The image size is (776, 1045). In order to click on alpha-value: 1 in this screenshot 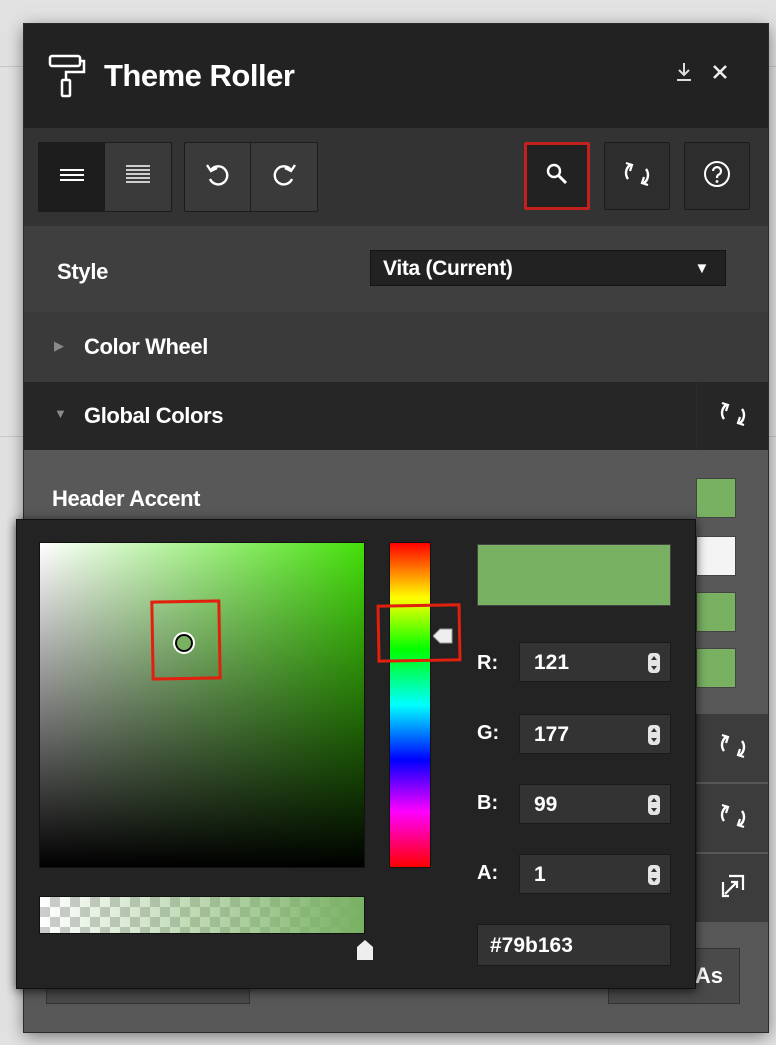, I will do `click(540, 874)`.